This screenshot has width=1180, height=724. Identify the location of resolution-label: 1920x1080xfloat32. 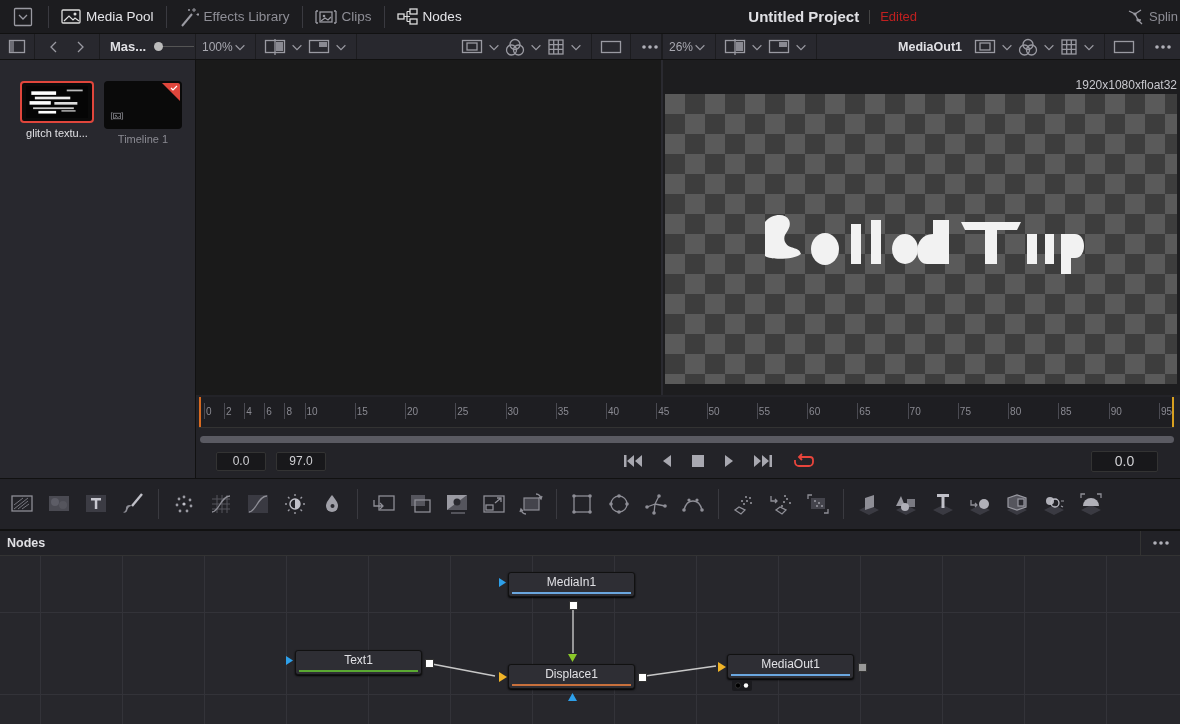
(1126, 85).